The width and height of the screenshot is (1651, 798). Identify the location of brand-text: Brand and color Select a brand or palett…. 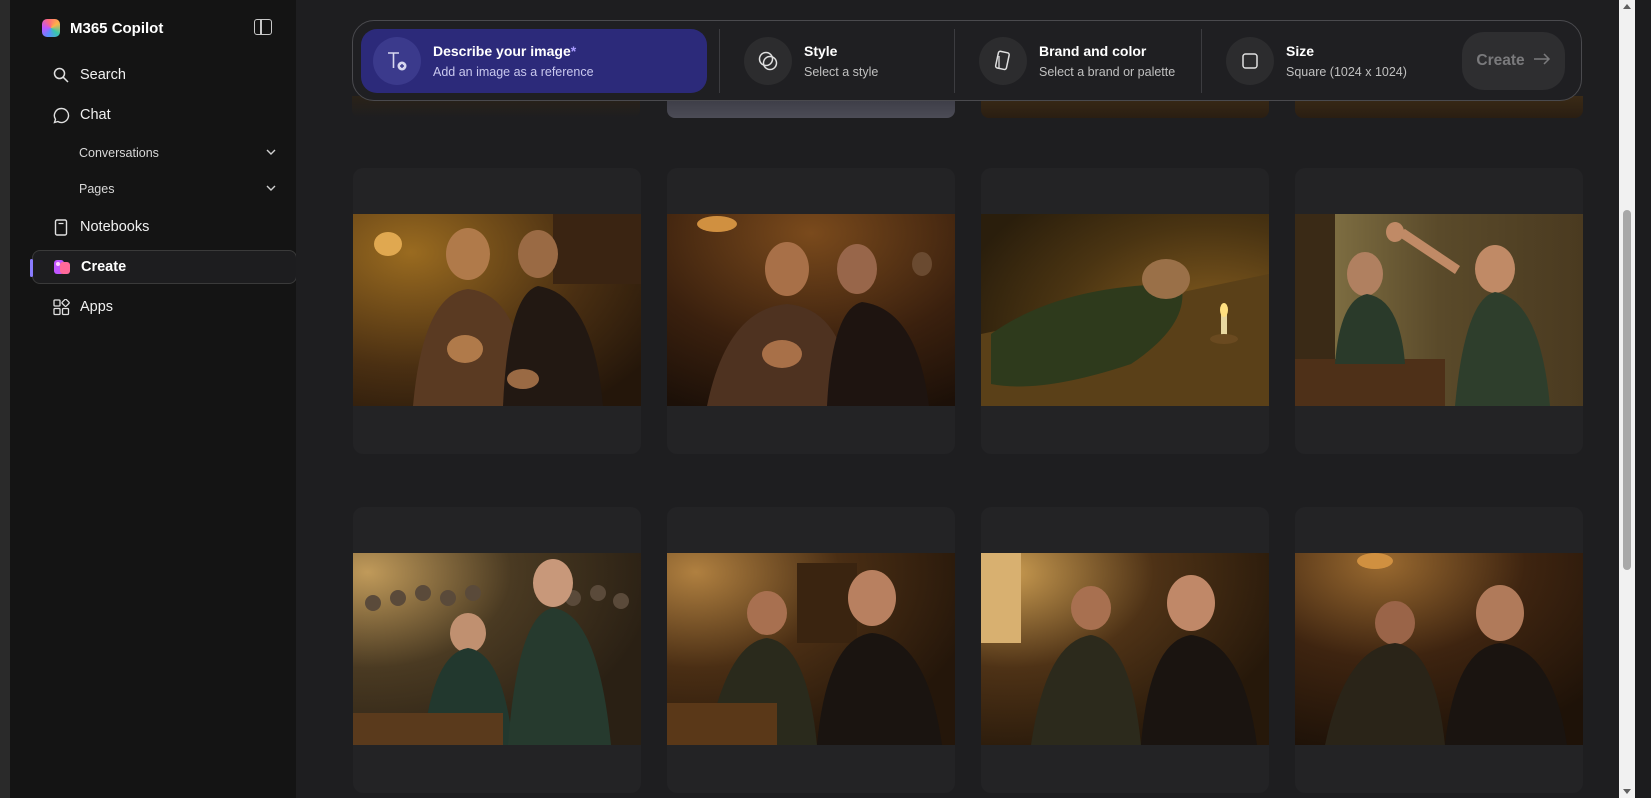
(1107, 61).